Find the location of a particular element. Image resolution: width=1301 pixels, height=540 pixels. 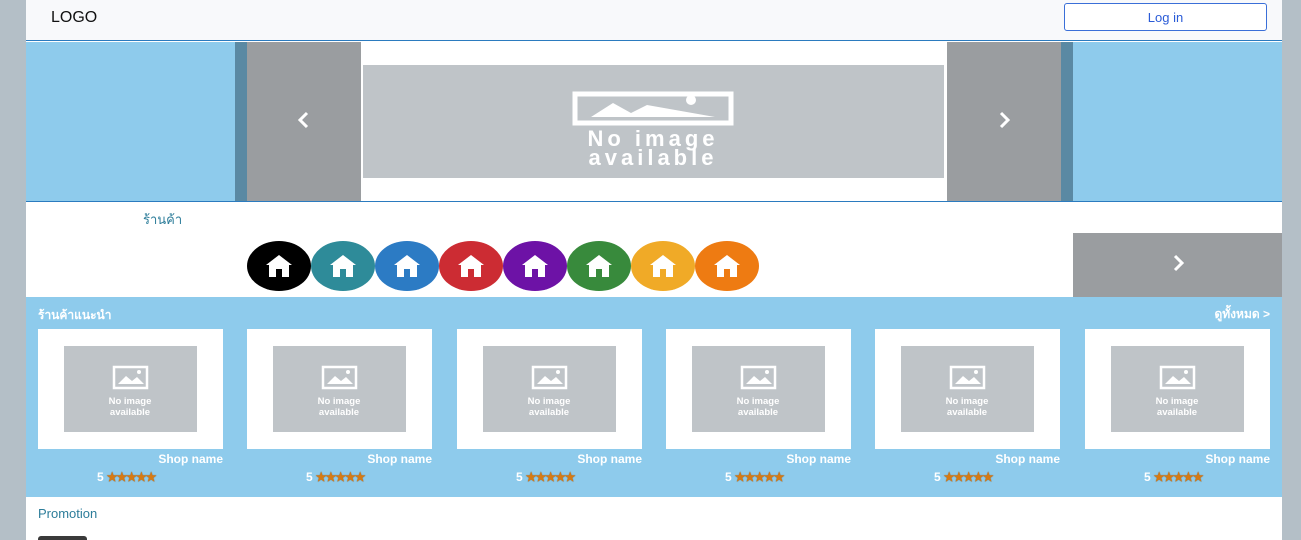

recommended-title: ร้านค้าแนะนำ is located at coordinates (75, 315).